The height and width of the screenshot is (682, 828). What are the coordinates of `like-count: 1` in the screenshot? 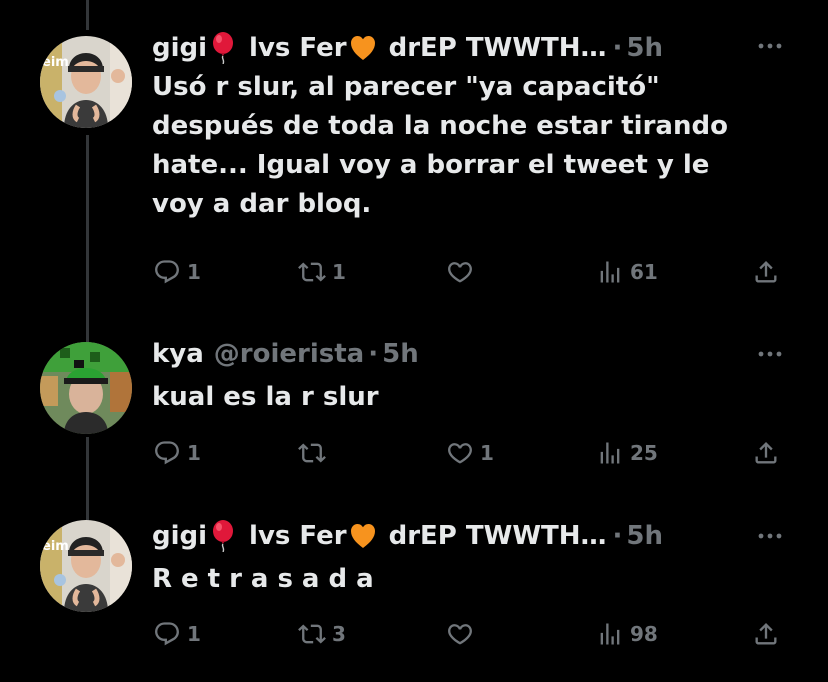 It's located at (487, 453).